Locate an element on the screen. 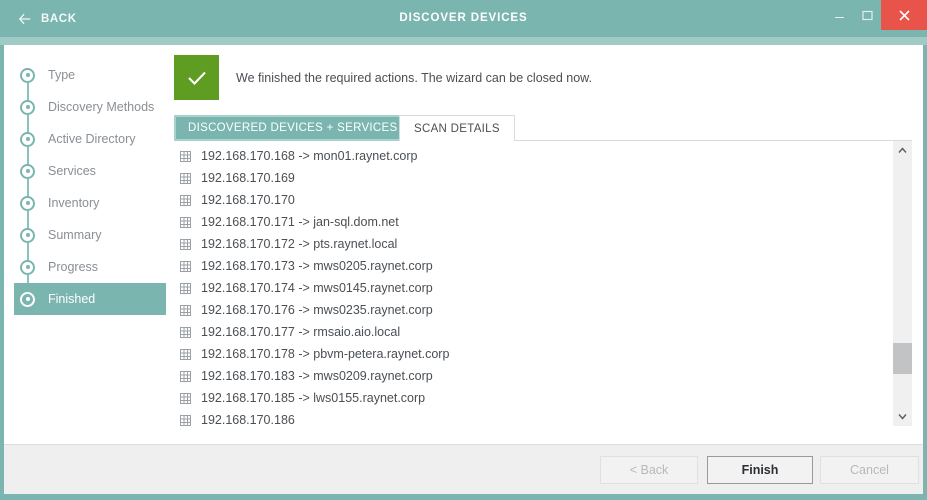  minimize-button is located at coordinates (839, 15).